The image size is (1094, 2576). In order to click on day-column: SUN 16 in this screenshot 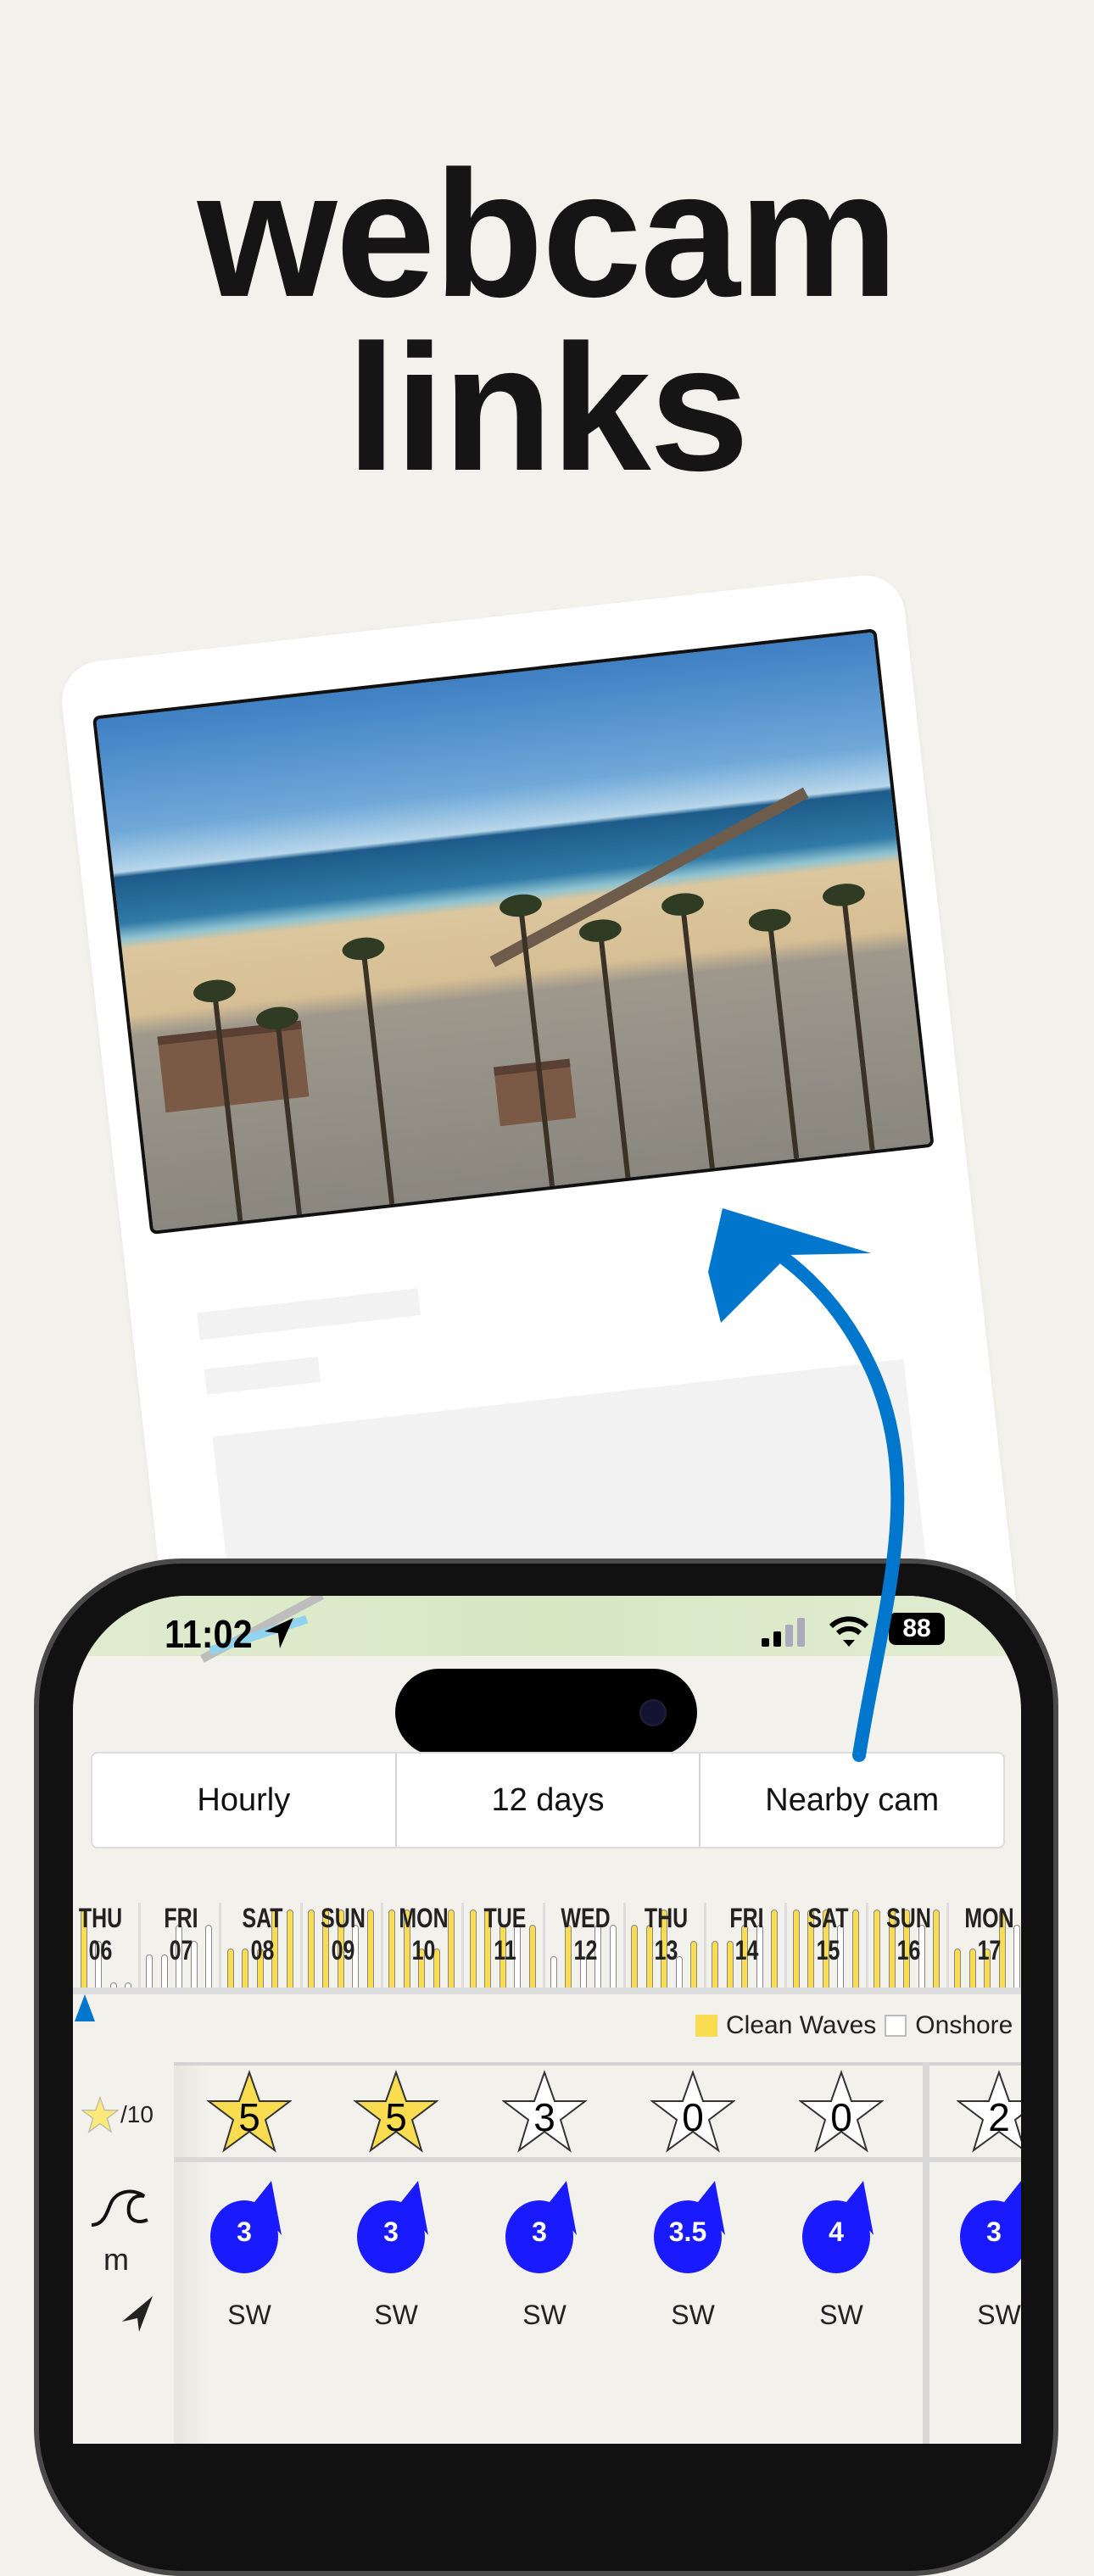, I will do `click(908, 1945)`.